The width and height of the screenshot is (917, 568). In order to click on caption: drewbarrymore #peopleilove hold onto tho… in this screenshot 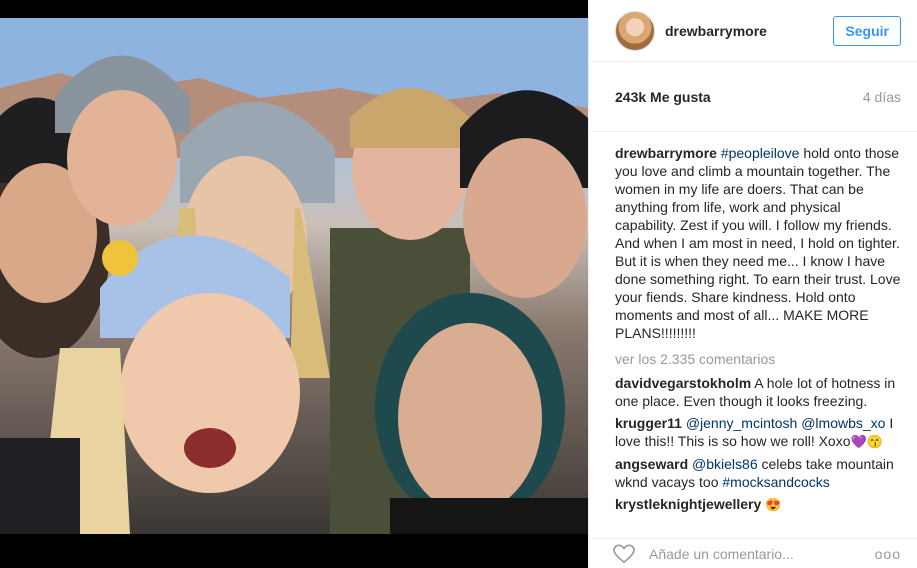, I will do `click(758, 243)`.